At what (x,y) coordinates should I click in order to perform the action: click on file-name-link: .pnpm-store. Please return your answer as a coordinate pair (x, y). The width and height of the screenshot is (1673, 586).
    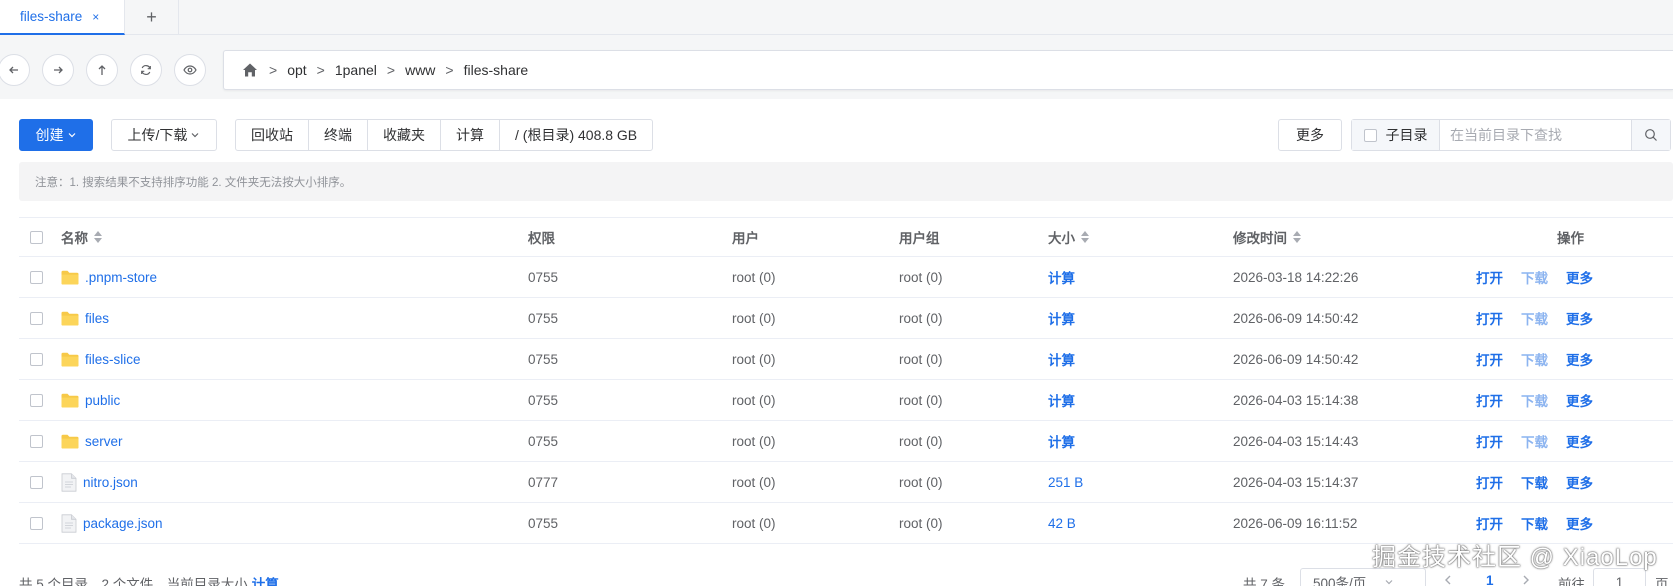
    Looking at the image, I should click on (121, 277).